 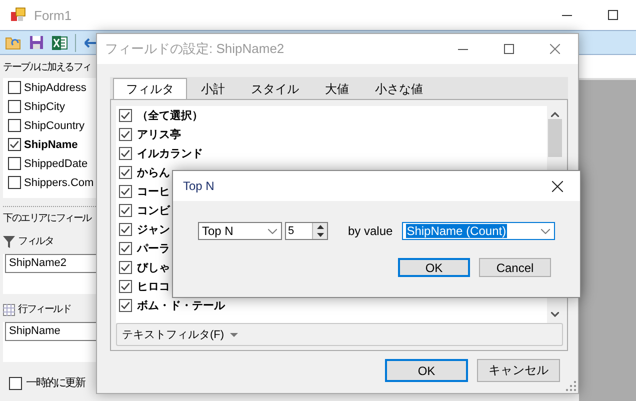 I want to click on field-label: by value, so click(x=370, y=231).